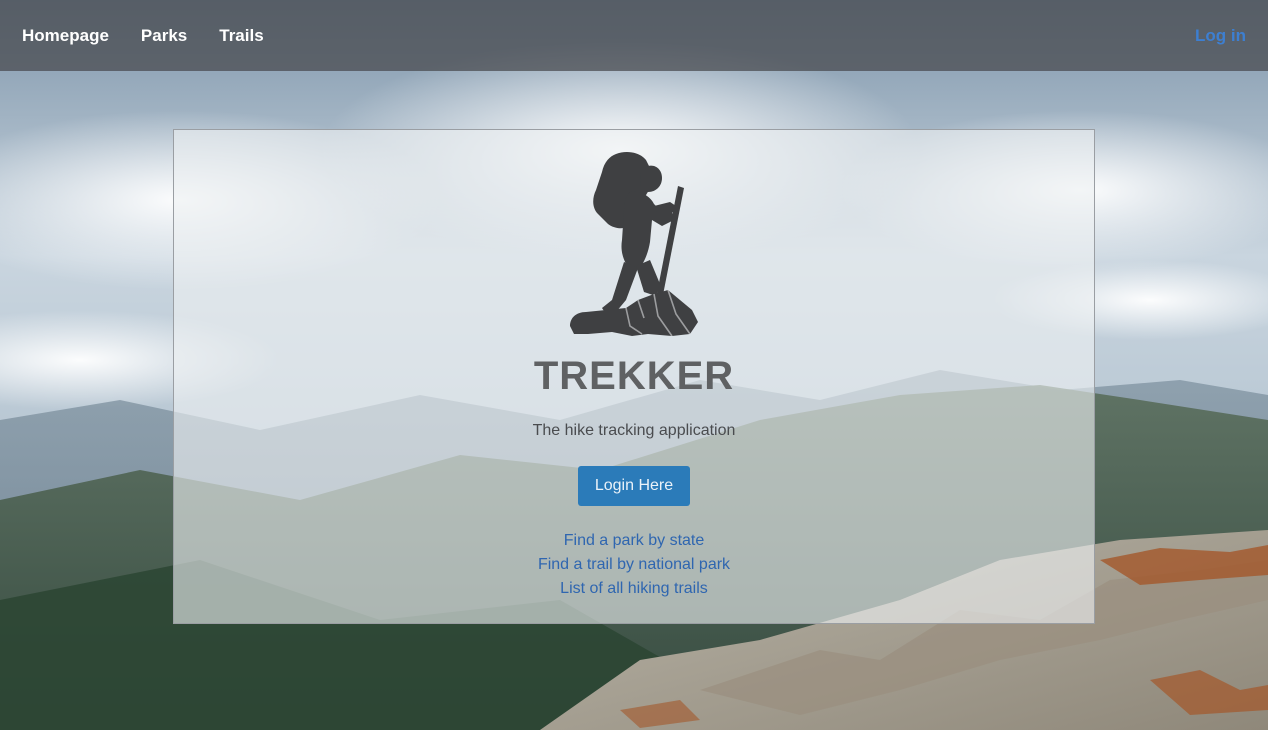 This screenshot has height=730, width=1268. I want to click on nav-trails-link: Trails, so click(241, 36).